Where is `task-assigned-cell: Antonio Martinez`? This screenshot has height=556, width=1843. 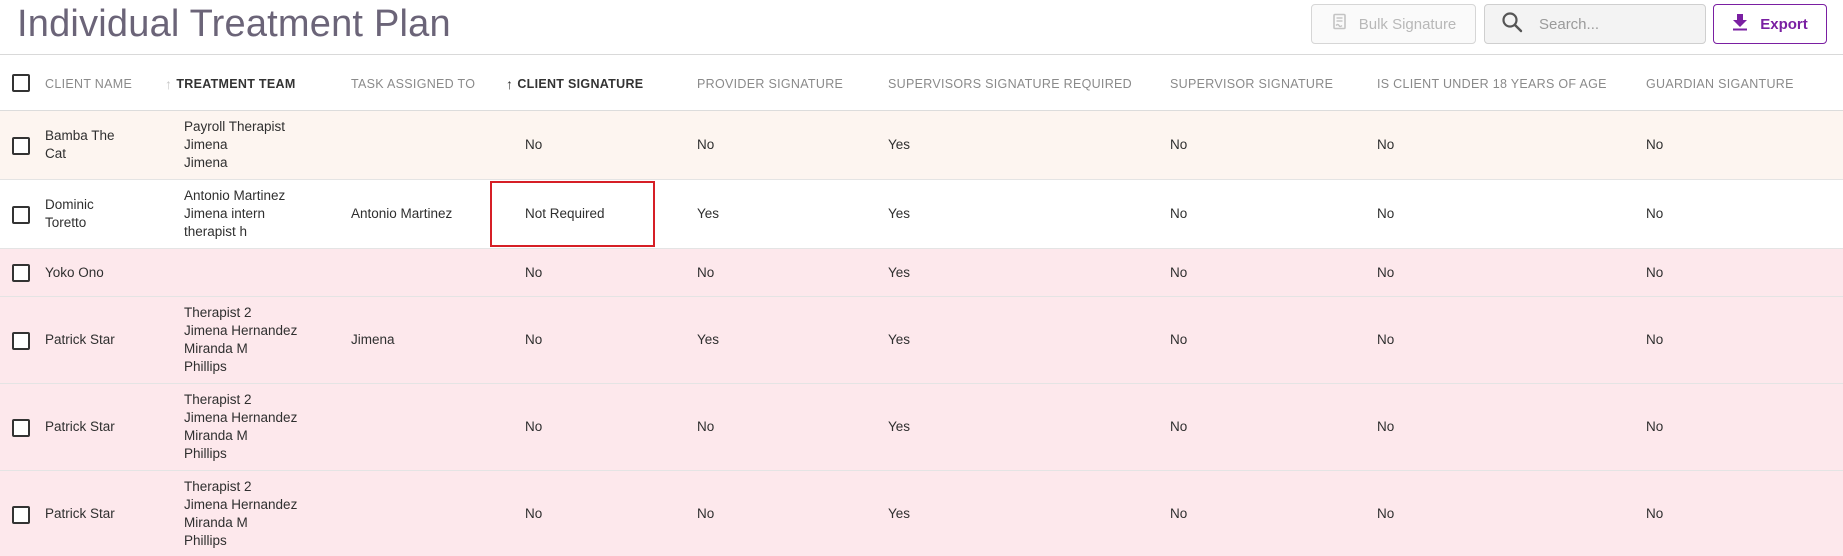 task-assigned-cell: Antonio Martinez is located at coordinates (402, 213).